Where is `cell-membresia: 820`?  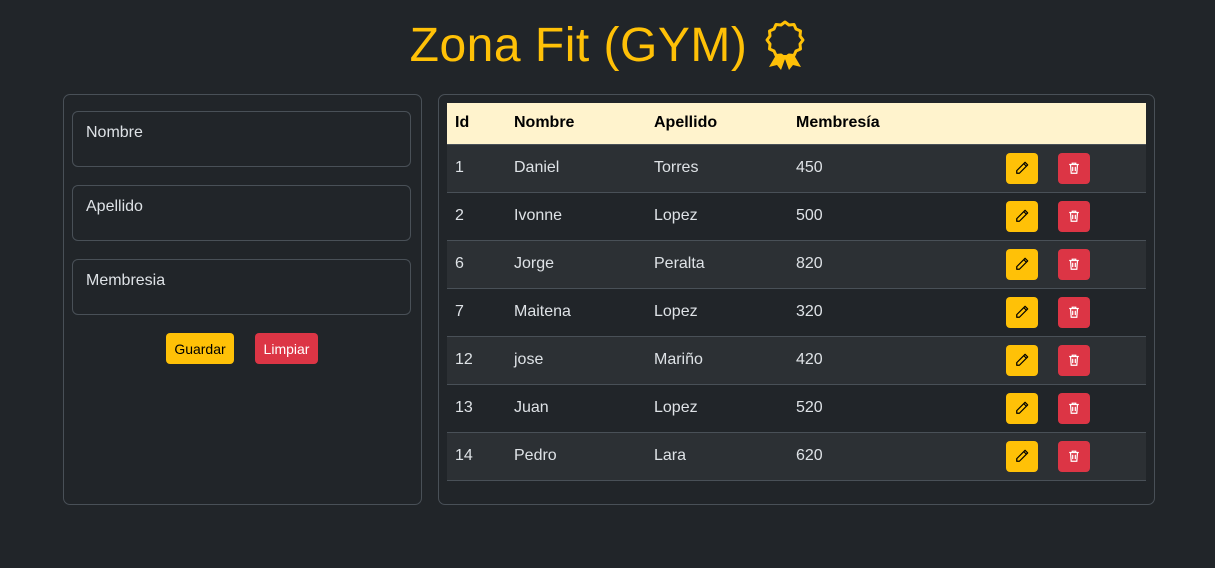 cell-membresia: 820 is located at coordinates (893, 264).